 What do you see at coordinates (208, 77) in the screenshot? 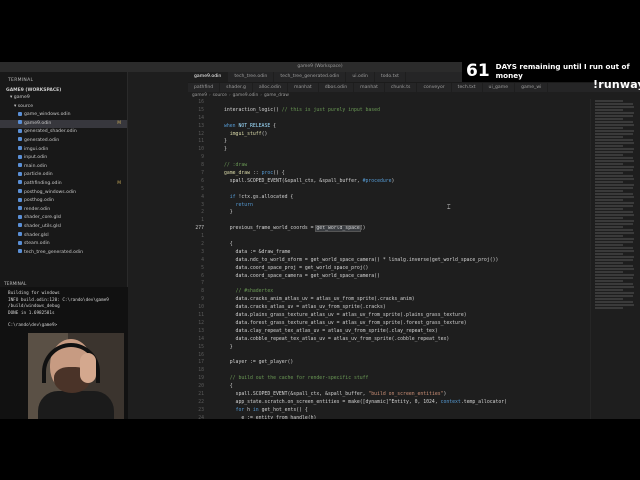
I see `editor-tab: game9.odin` at bounding box center [208, 77].